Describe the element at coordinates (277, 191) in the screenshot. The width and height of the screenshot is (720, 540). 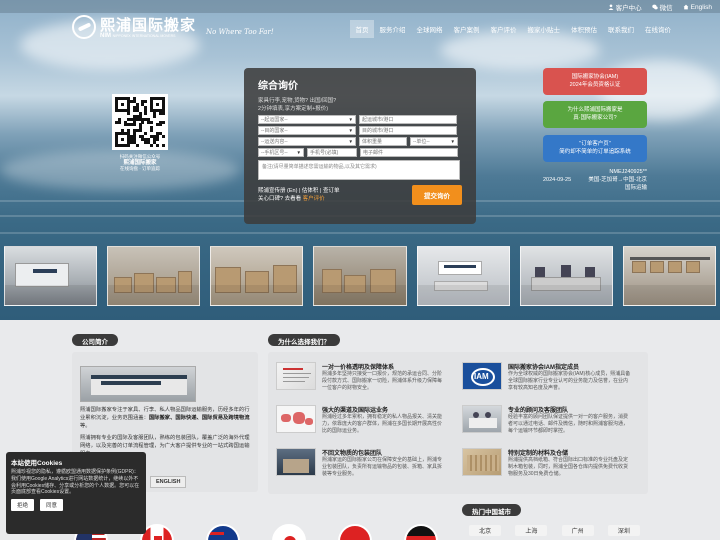
I see `brochure-link: 熙浦宣传册 (En)` at that location.